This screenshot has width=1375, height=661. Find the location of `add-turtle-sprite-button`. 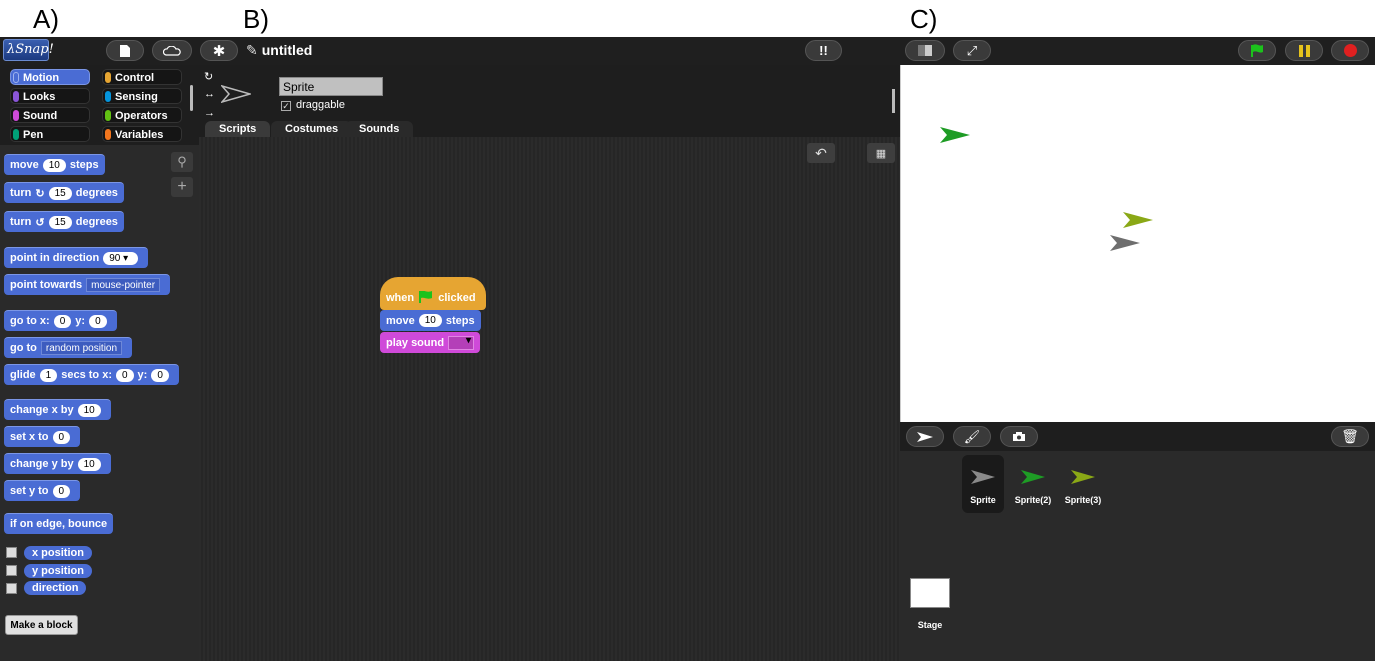

add-turtle-sprite-button is located at coordinates (925, 436).